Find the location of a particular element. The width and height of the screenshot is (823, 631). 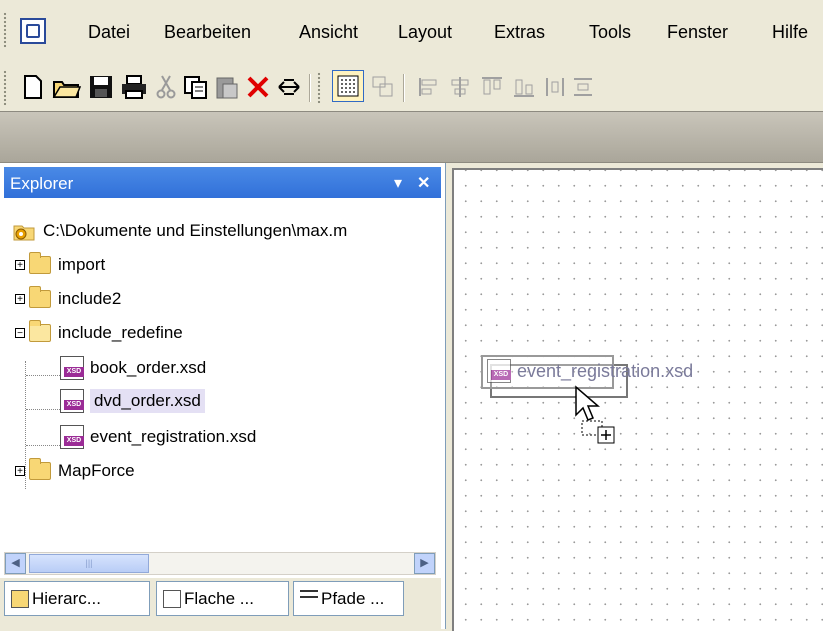

resize-icon is located at coordinates (289, 87).